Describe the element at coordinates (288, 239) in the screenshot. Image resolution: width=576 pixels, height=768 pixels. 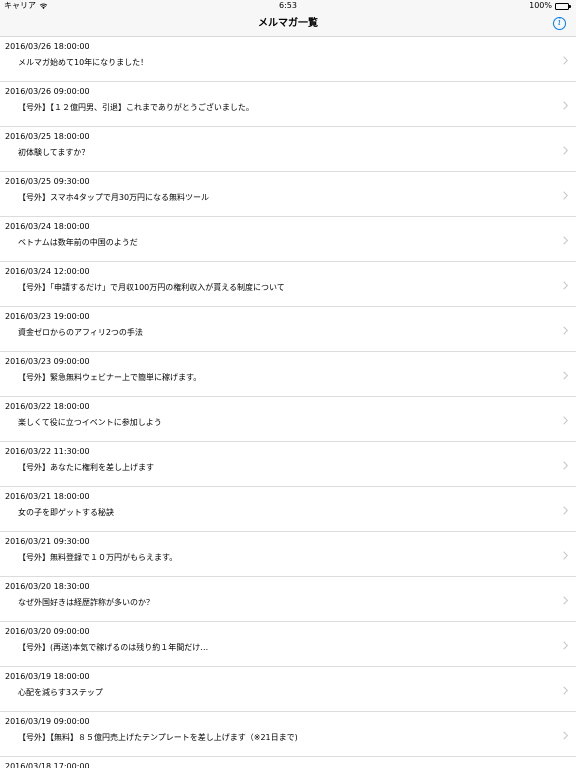
I see `list-item: 2016/03/24 18:00:00 ベトナムは数年前の中国のようだ` at that location.